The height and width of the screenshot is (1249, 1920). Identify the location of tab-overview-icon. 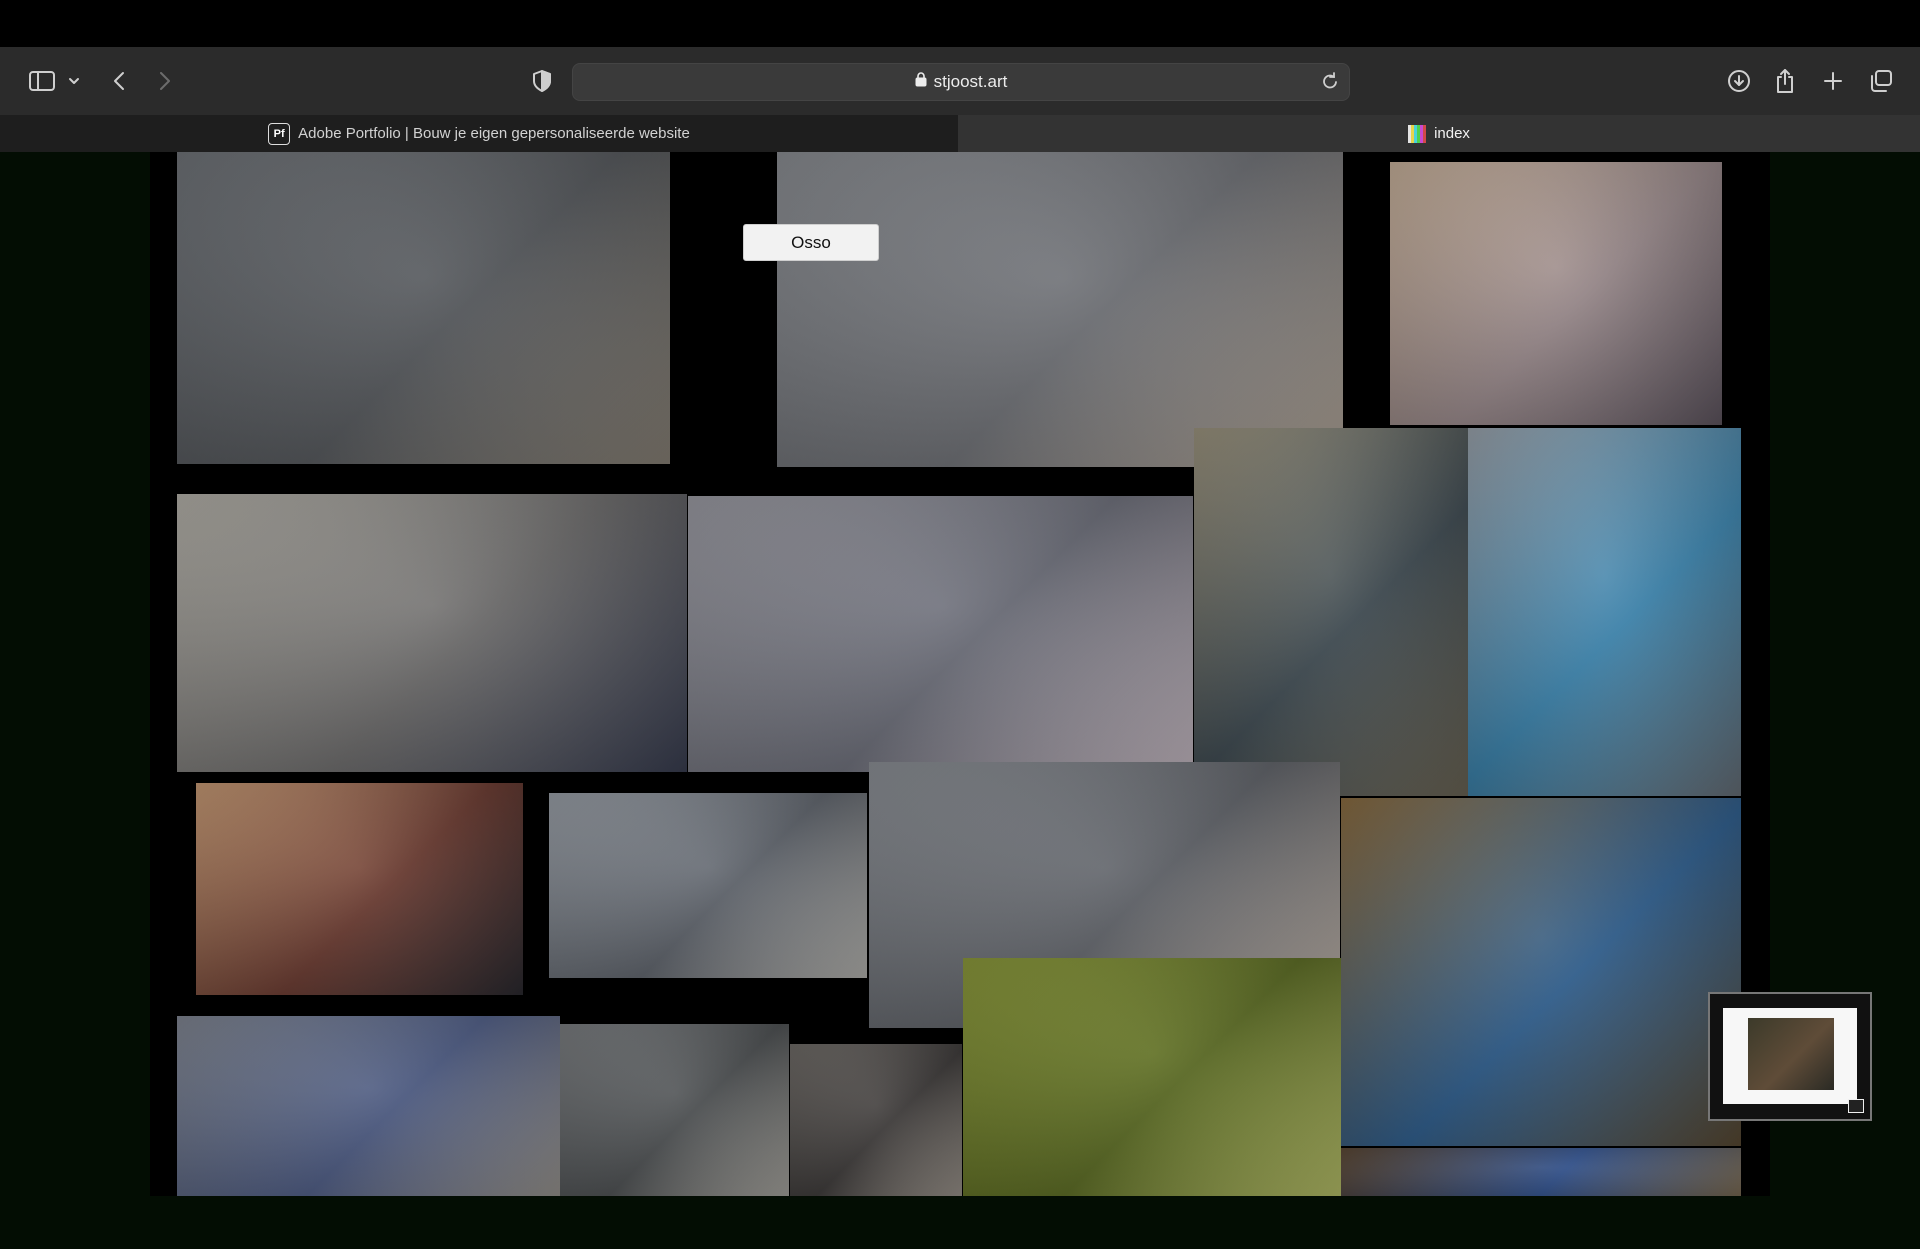
(1881, 81).